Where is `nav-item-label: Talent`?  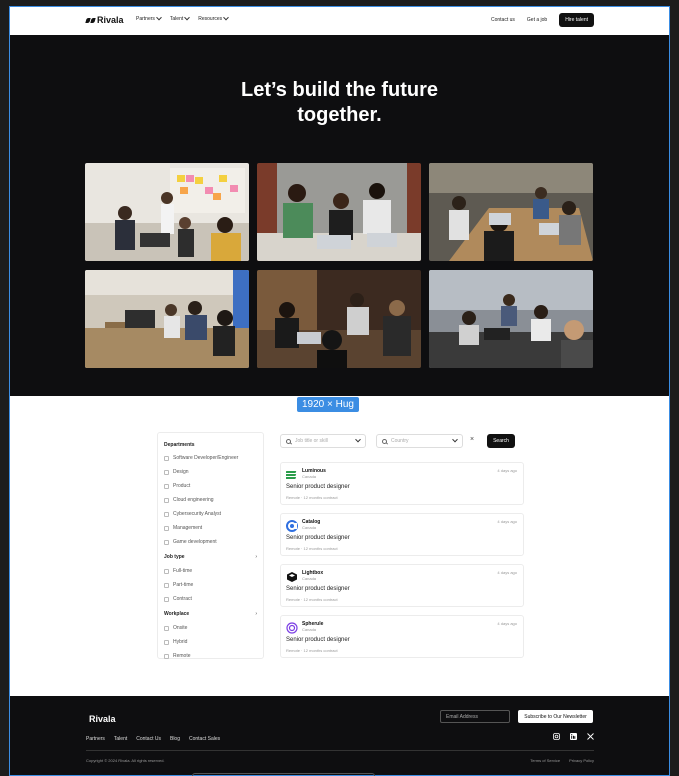 nav-item-label: Talent is located at coordinates (176, 19).